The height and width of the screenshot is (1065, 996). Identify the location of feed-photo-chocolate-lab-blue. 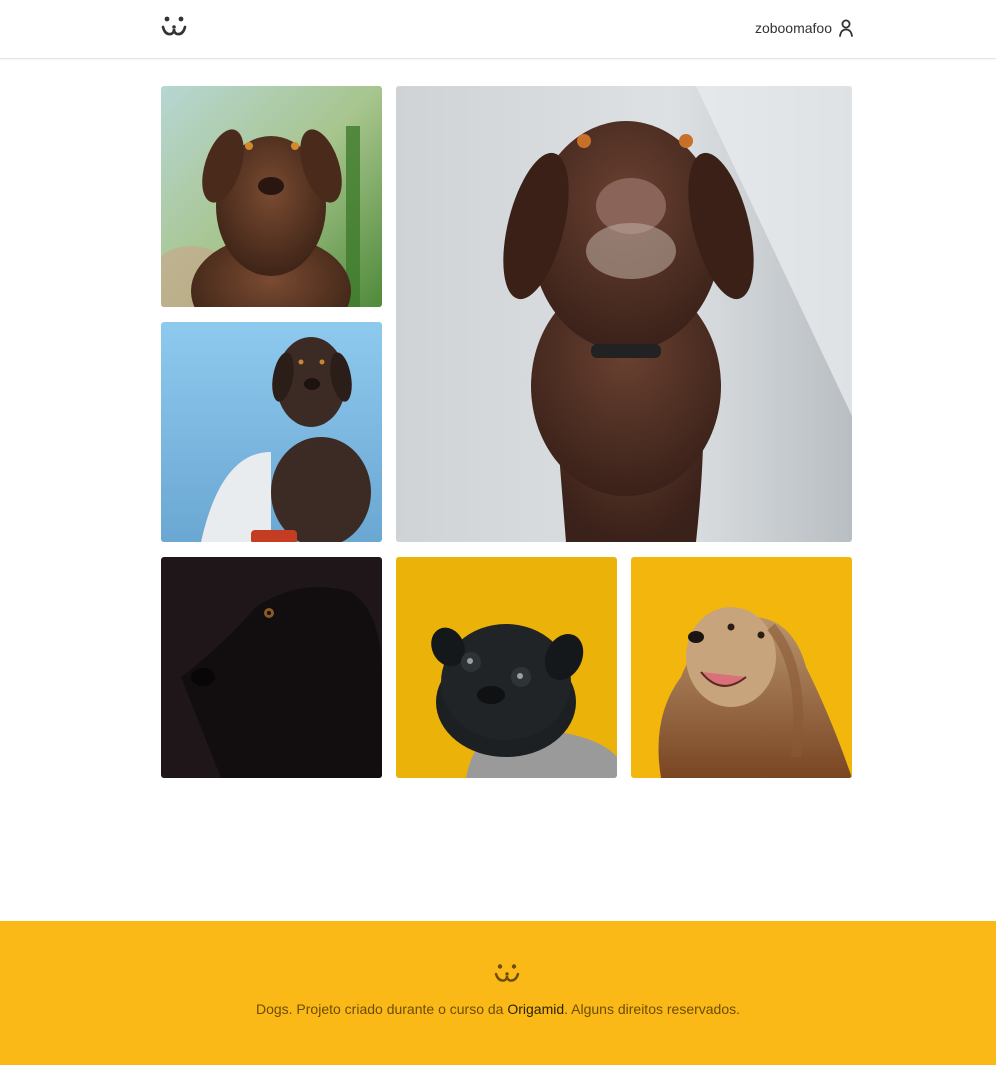
(271, 432).